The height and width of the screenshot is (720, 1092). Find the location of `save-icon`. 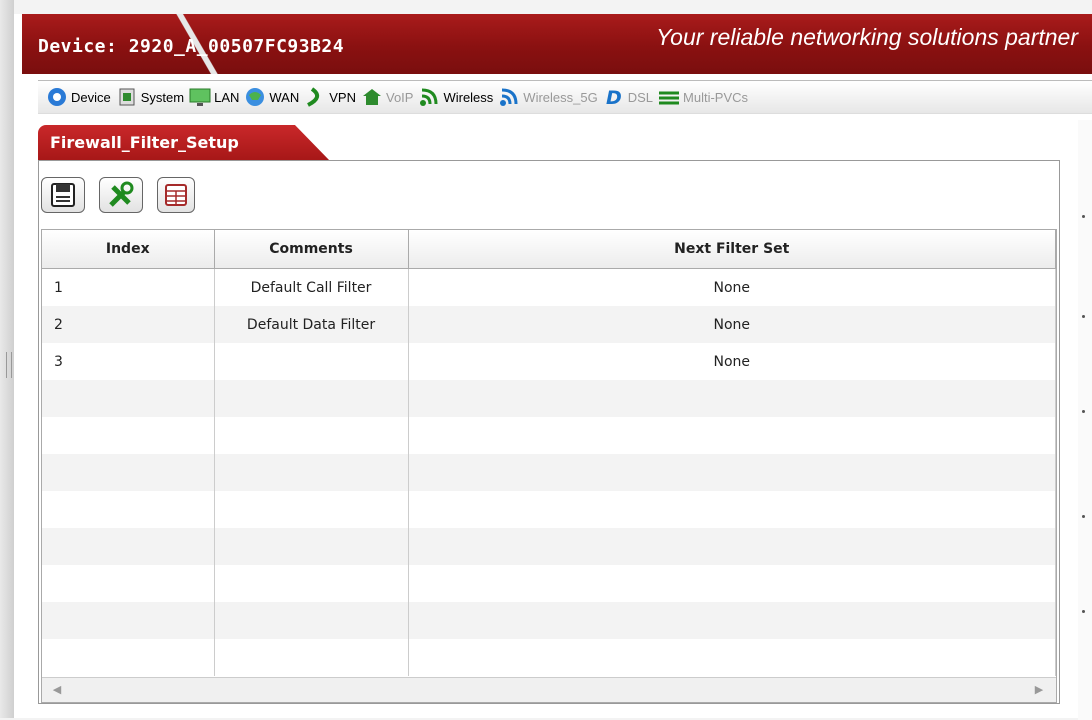

save-icon is located at coordinates (63, 195).